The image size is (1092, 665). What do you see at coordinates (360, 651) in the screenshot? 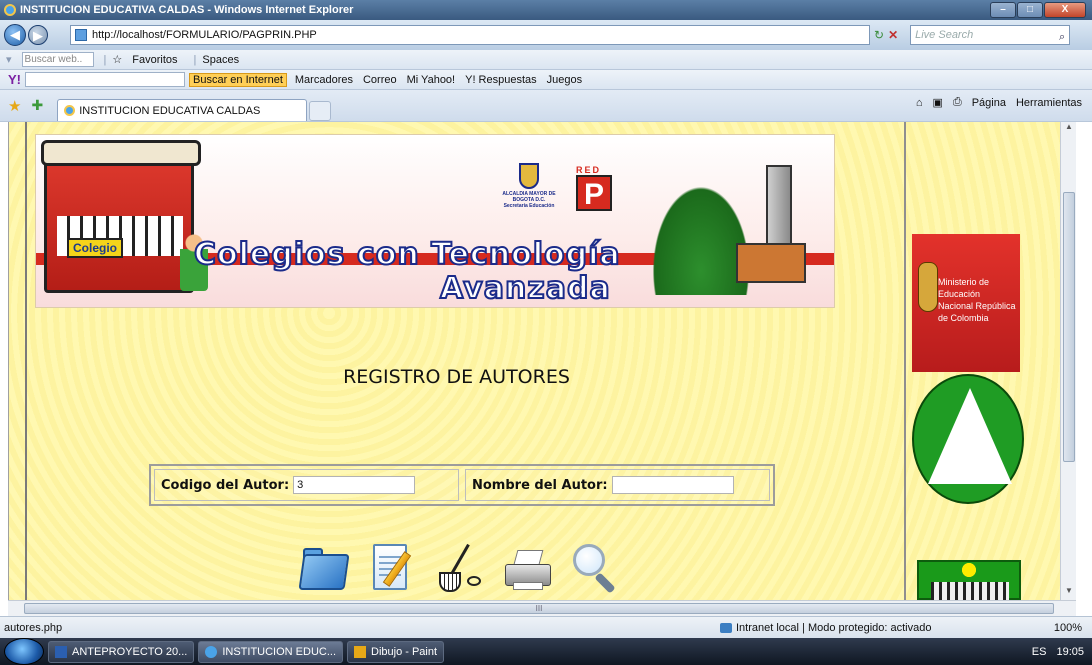
I see `paint-icon` at bounding box center [360, 651].